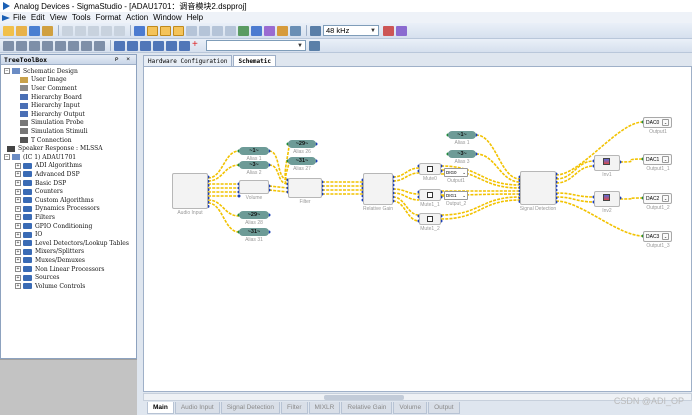  What do you see at coordinates (106, 30) in the screenshot?
I see `undo-icon` at bounding box center [106, 30].